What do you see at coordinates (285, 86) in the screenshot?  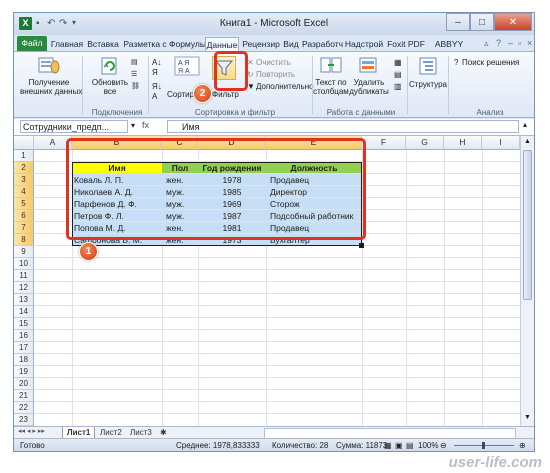 I see `advanced-button: Дополнительно` at bounding box center [285, 86].